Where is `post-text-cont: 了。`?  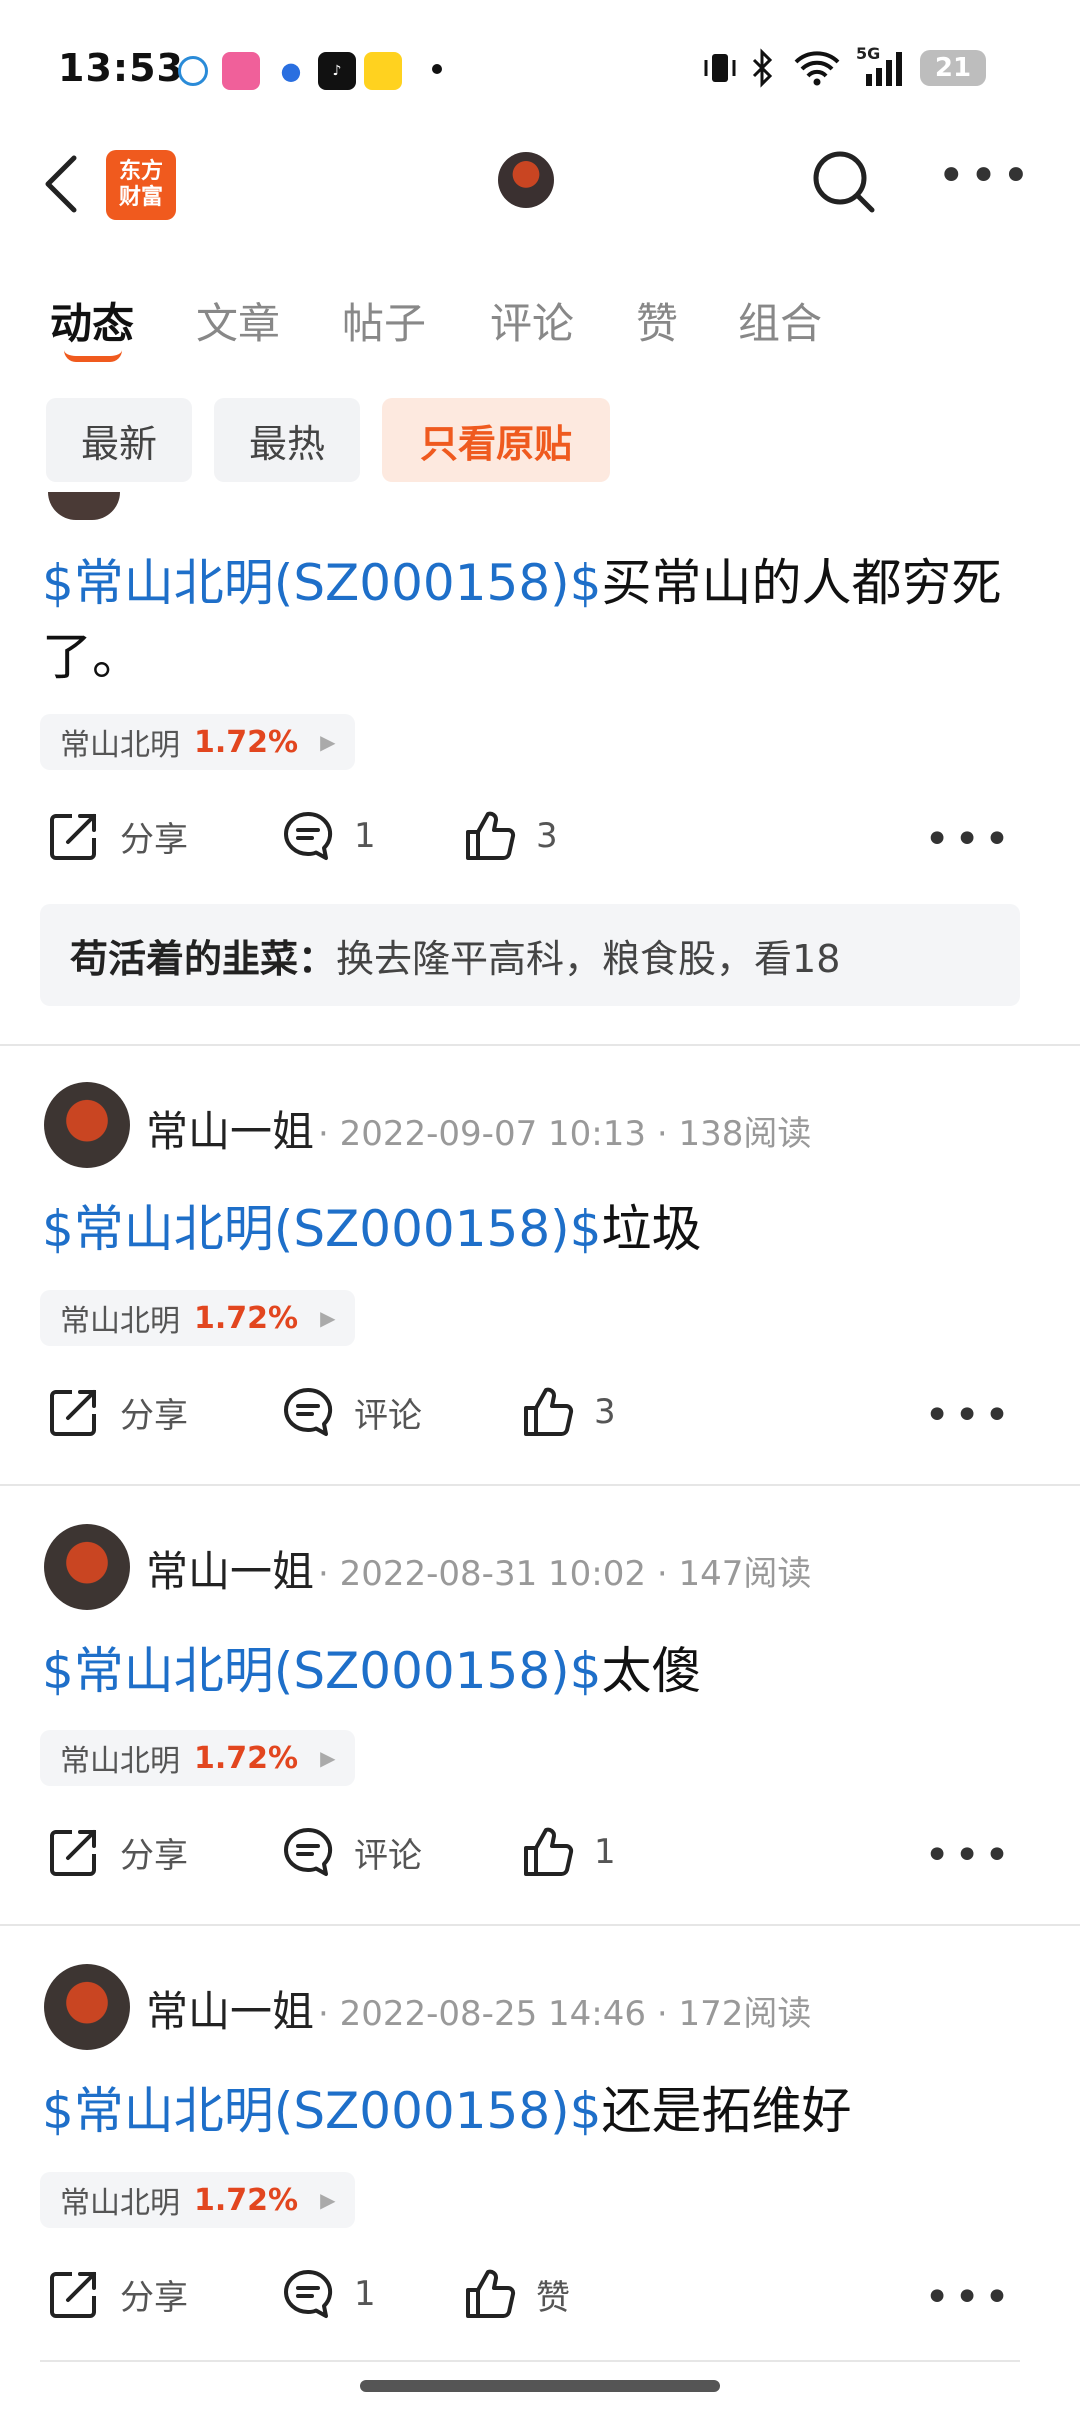 post-text-cont: 了。 is located at coordinates (92, 657).